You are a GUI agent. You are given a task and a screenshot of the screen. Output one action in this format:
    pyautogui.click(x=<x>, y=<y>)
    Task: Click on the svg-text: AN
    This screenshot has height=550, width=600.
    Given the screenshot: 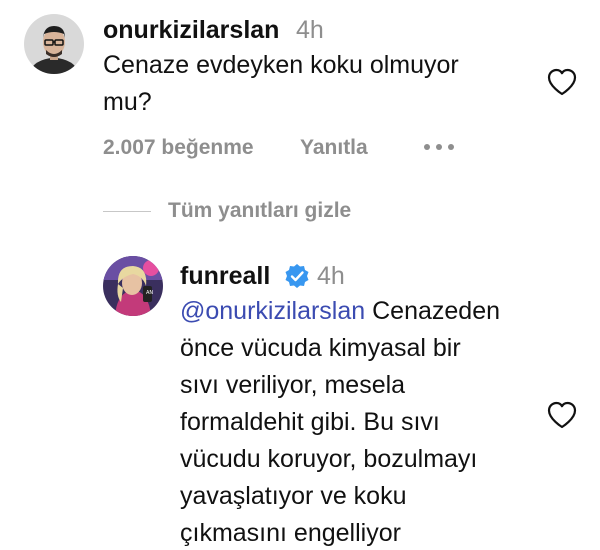 What is the action you would take?
    pyautogui.click(x=149, y=293)
    